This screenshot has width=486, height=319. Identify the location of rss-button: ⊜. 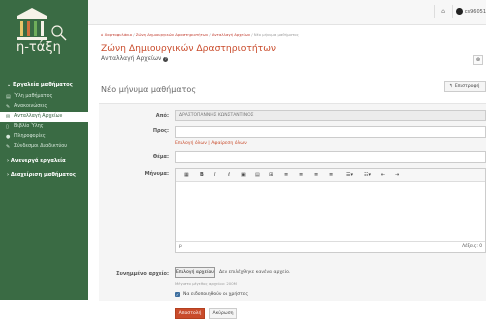
(478, 60).